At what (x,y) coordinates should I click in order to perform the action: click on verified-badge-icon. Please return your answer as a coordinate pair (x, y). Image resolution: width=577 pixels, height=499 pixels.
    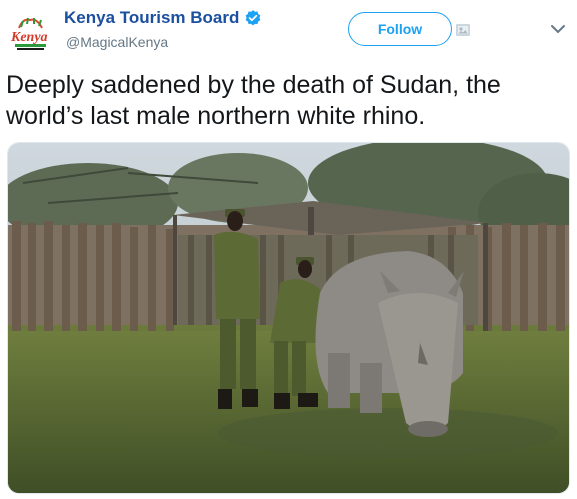
    Looking at the image, I should click on (253, 18).